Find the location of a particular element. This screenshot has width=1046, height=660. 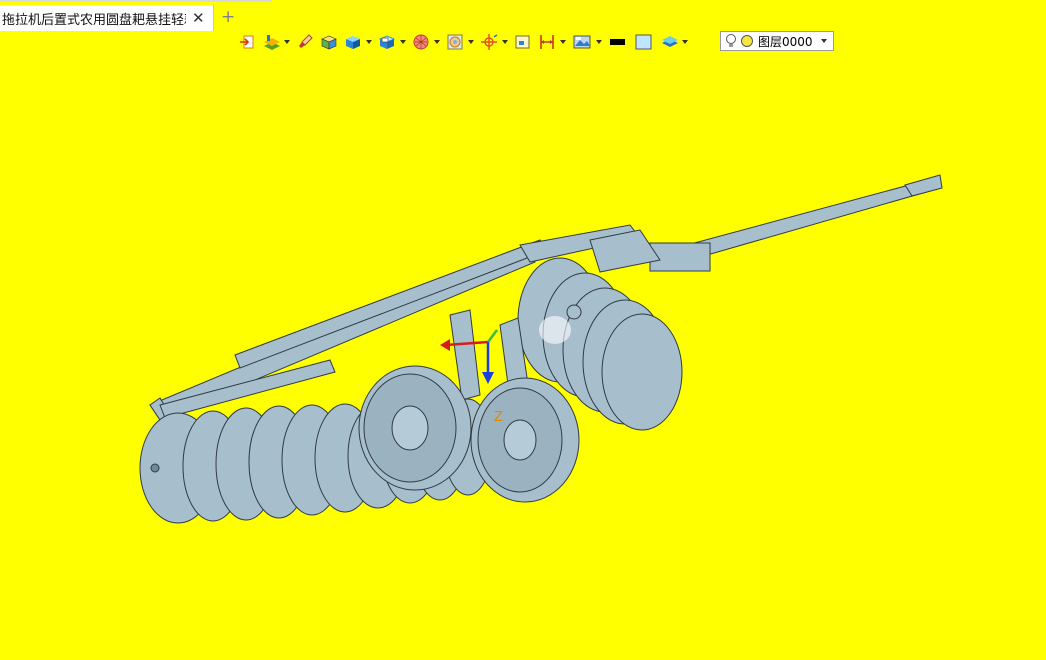

cube-icon is located at coordinates (358, 42).